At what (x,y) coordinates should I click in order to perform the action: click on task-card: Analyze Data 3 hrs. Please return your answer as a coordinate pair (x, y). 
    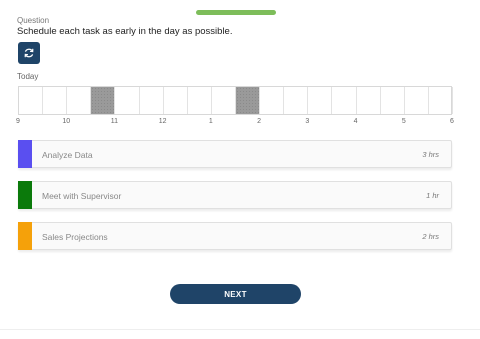
    Looking at the image, I should click on (235, 154).